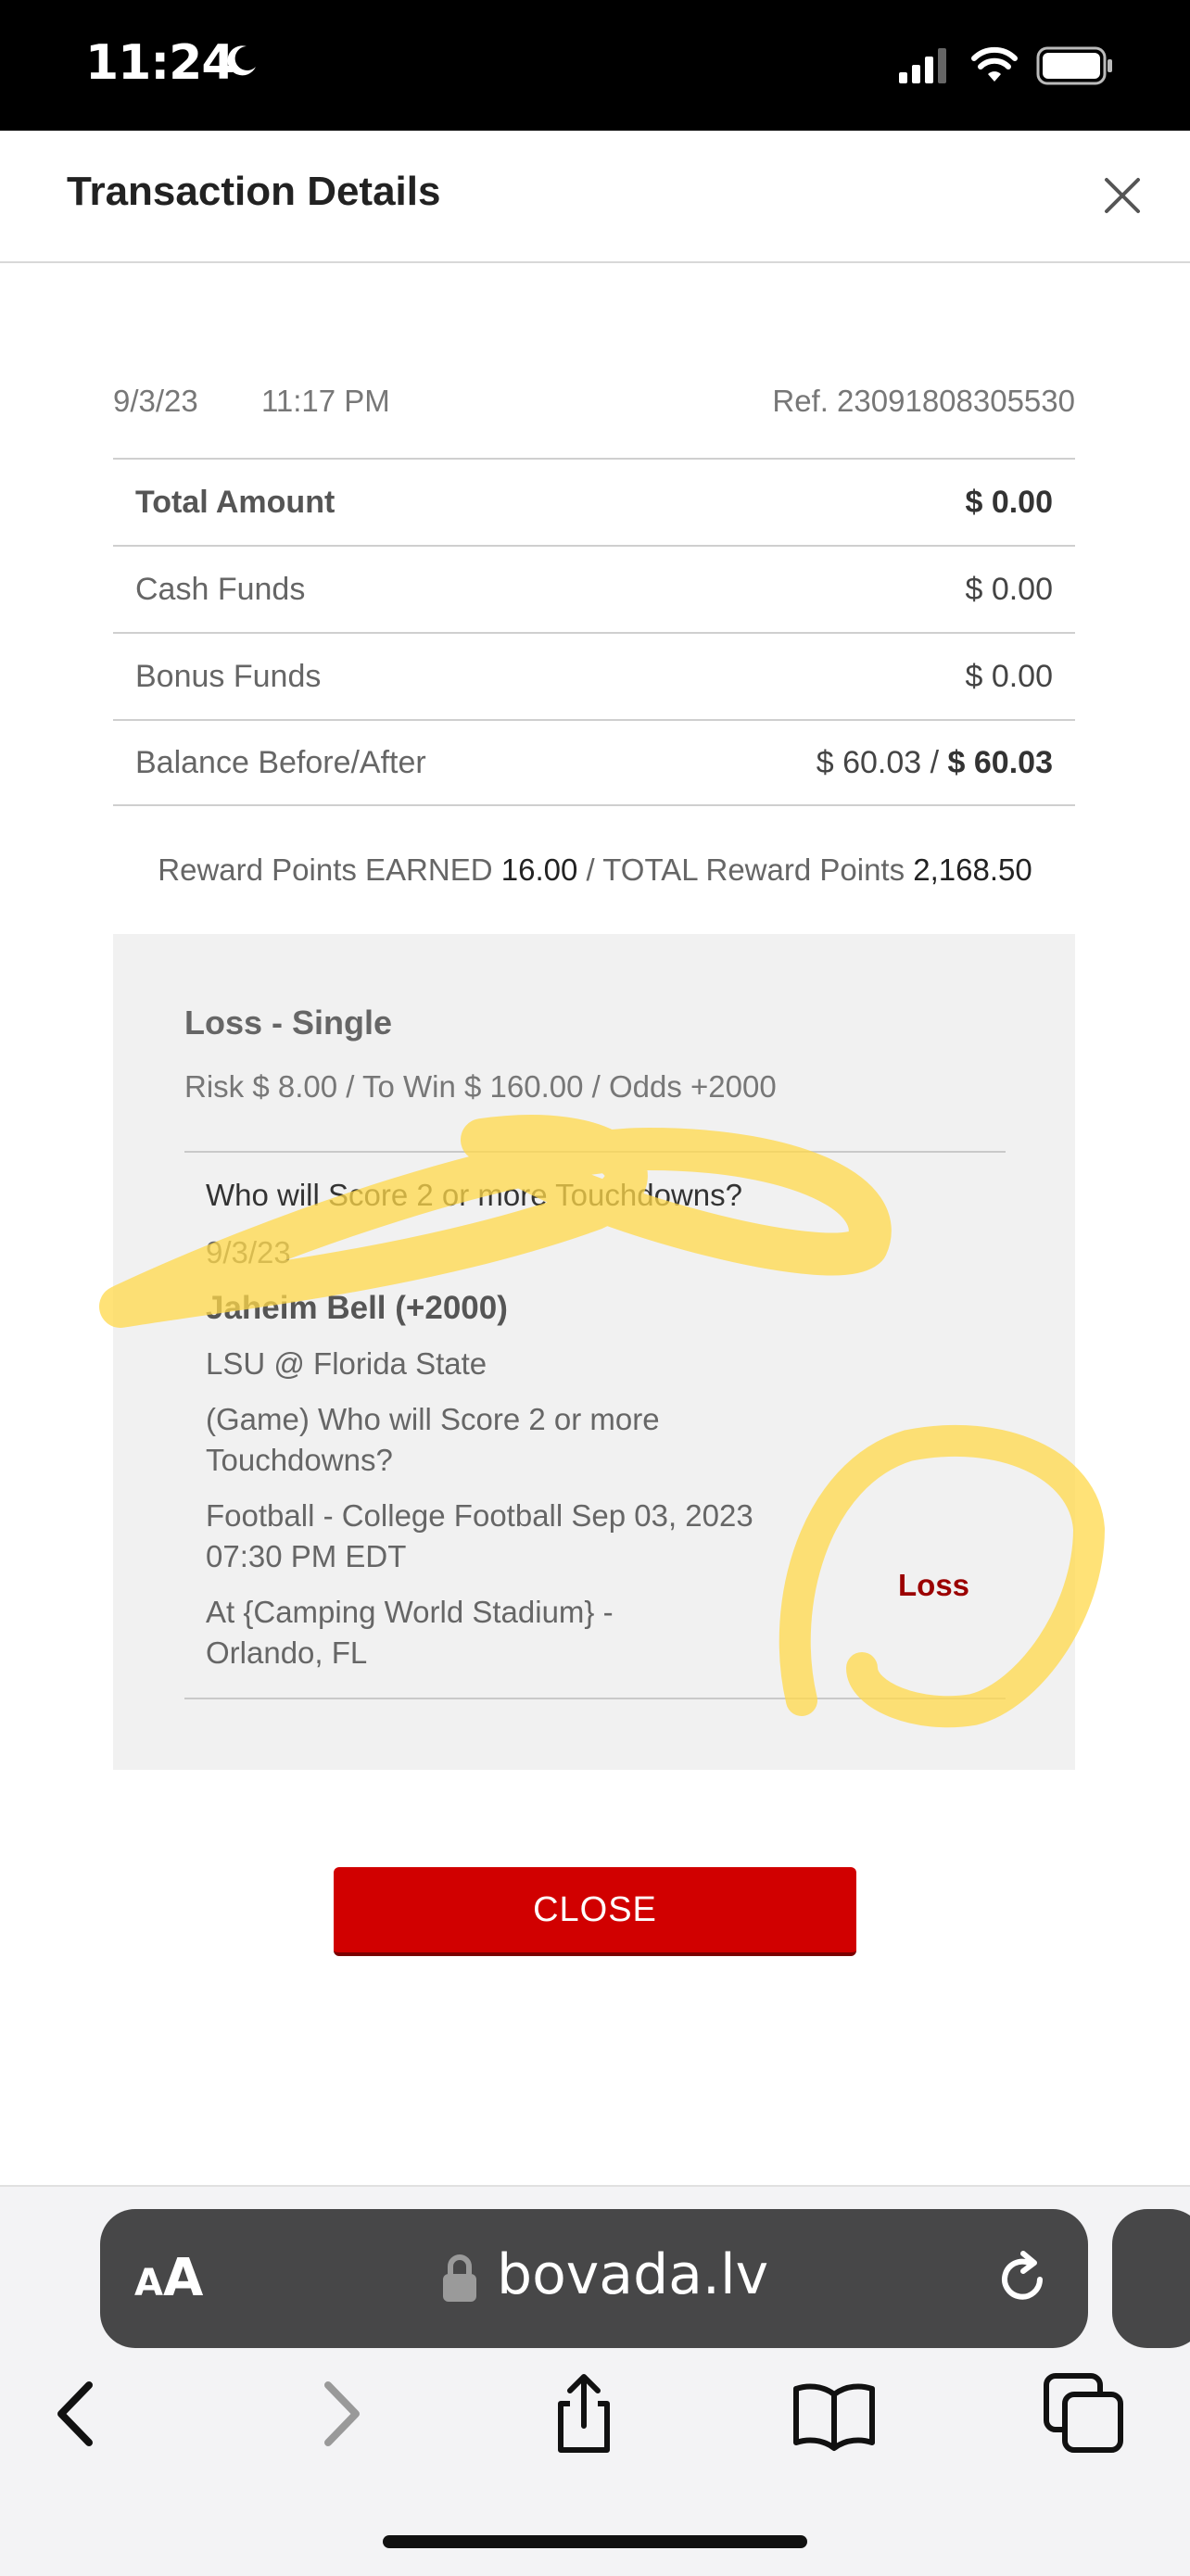 The width and height of the screenshot is (1190, 2576). What do you see at coordinates (1009, 589) in the screenshot?
I see `cash-funds-value: $ 0.00` at bounding box center [1009, 589].